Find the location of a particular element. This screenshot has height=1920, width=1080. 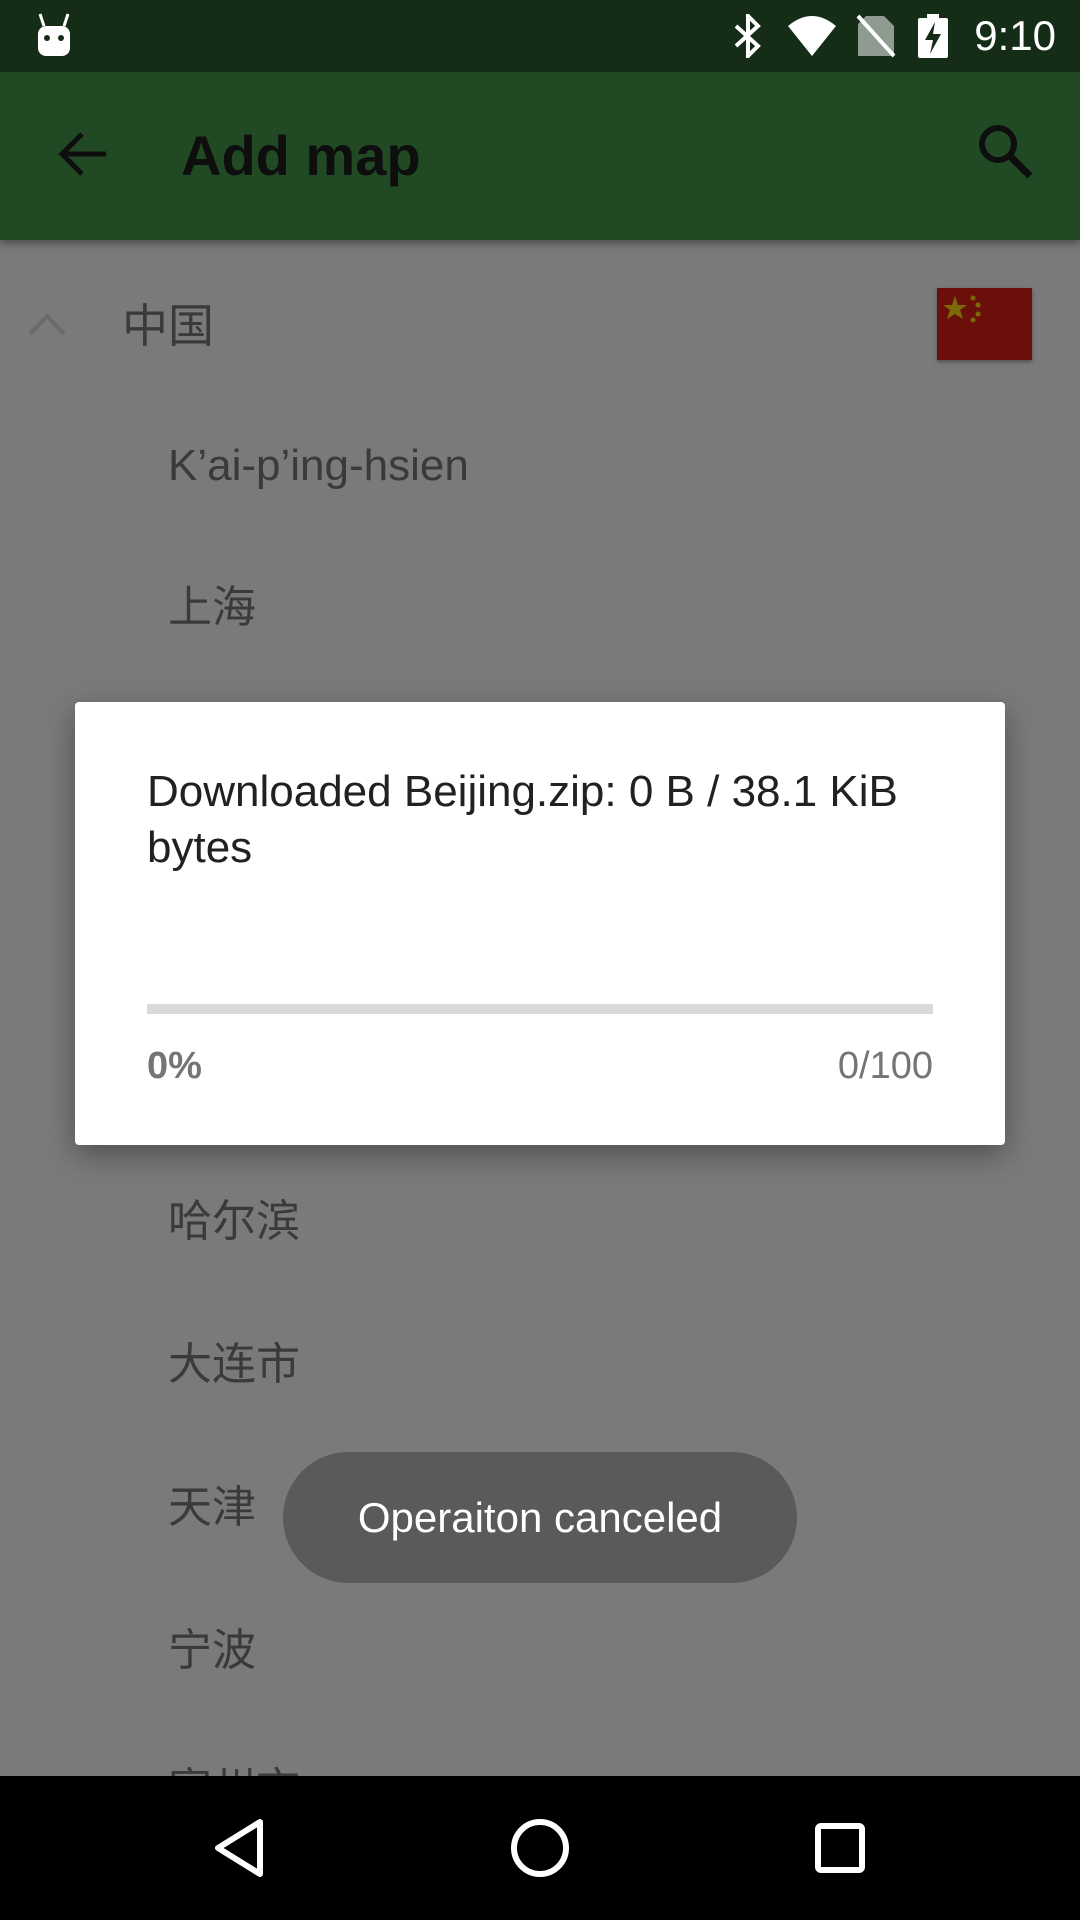

navigation-bar is located at coordinates (540, 1848).